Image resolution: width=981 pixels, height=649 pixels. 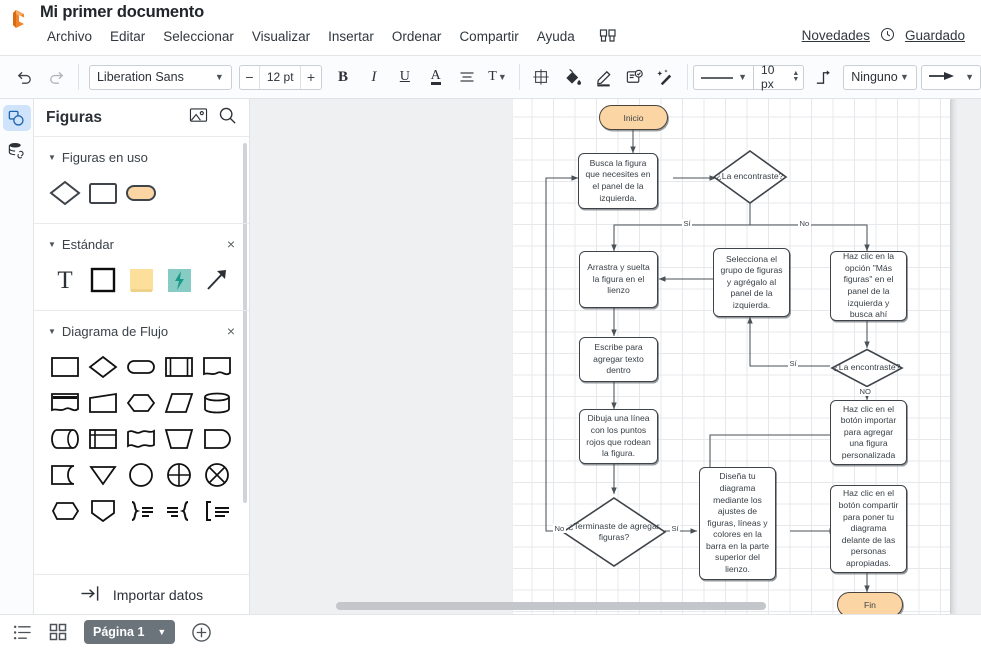 What do you see at coordinates (141, 403) in the screenshot?
I see `shape-preparation-hexagon` at bounding box center [141, 403].